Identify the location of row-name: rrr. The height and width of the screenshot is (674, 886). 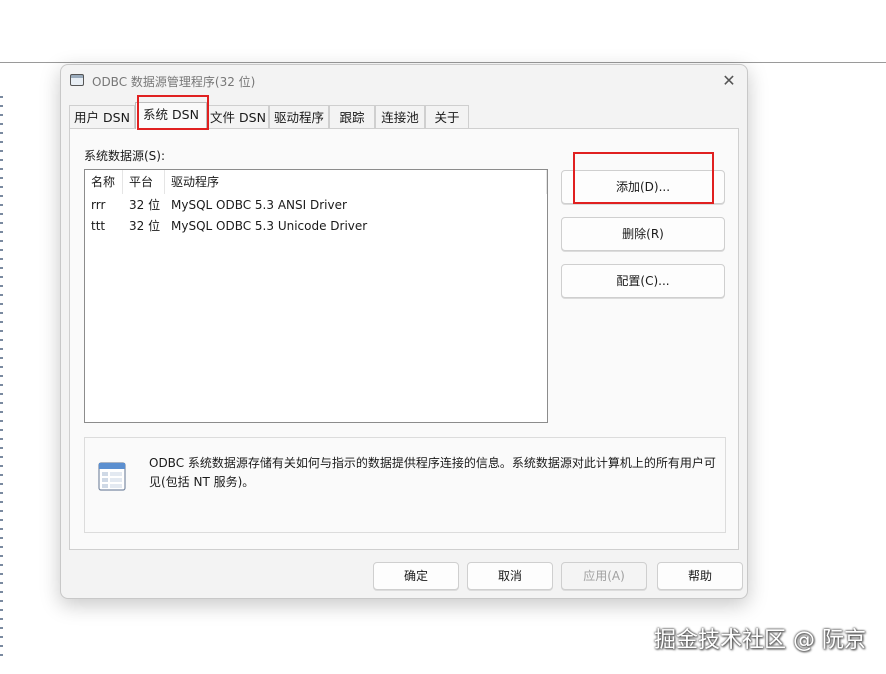
(98, 205).